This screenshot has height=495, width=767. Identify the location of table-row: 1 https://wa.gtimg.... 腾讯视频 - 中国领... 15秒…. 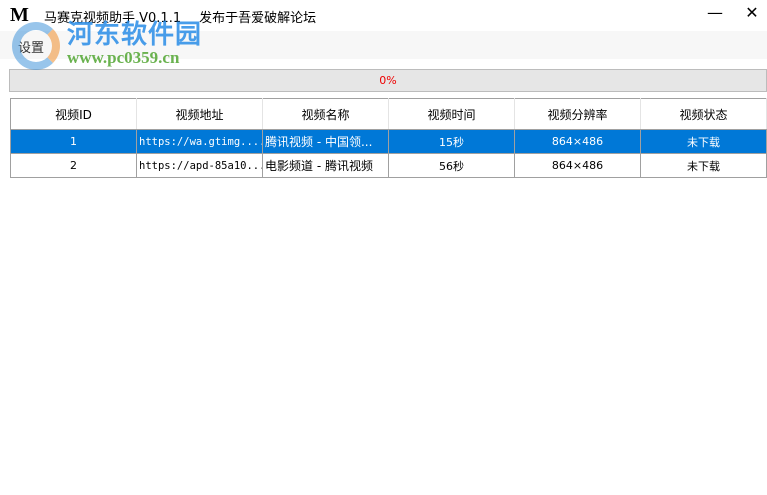
(388, 141).